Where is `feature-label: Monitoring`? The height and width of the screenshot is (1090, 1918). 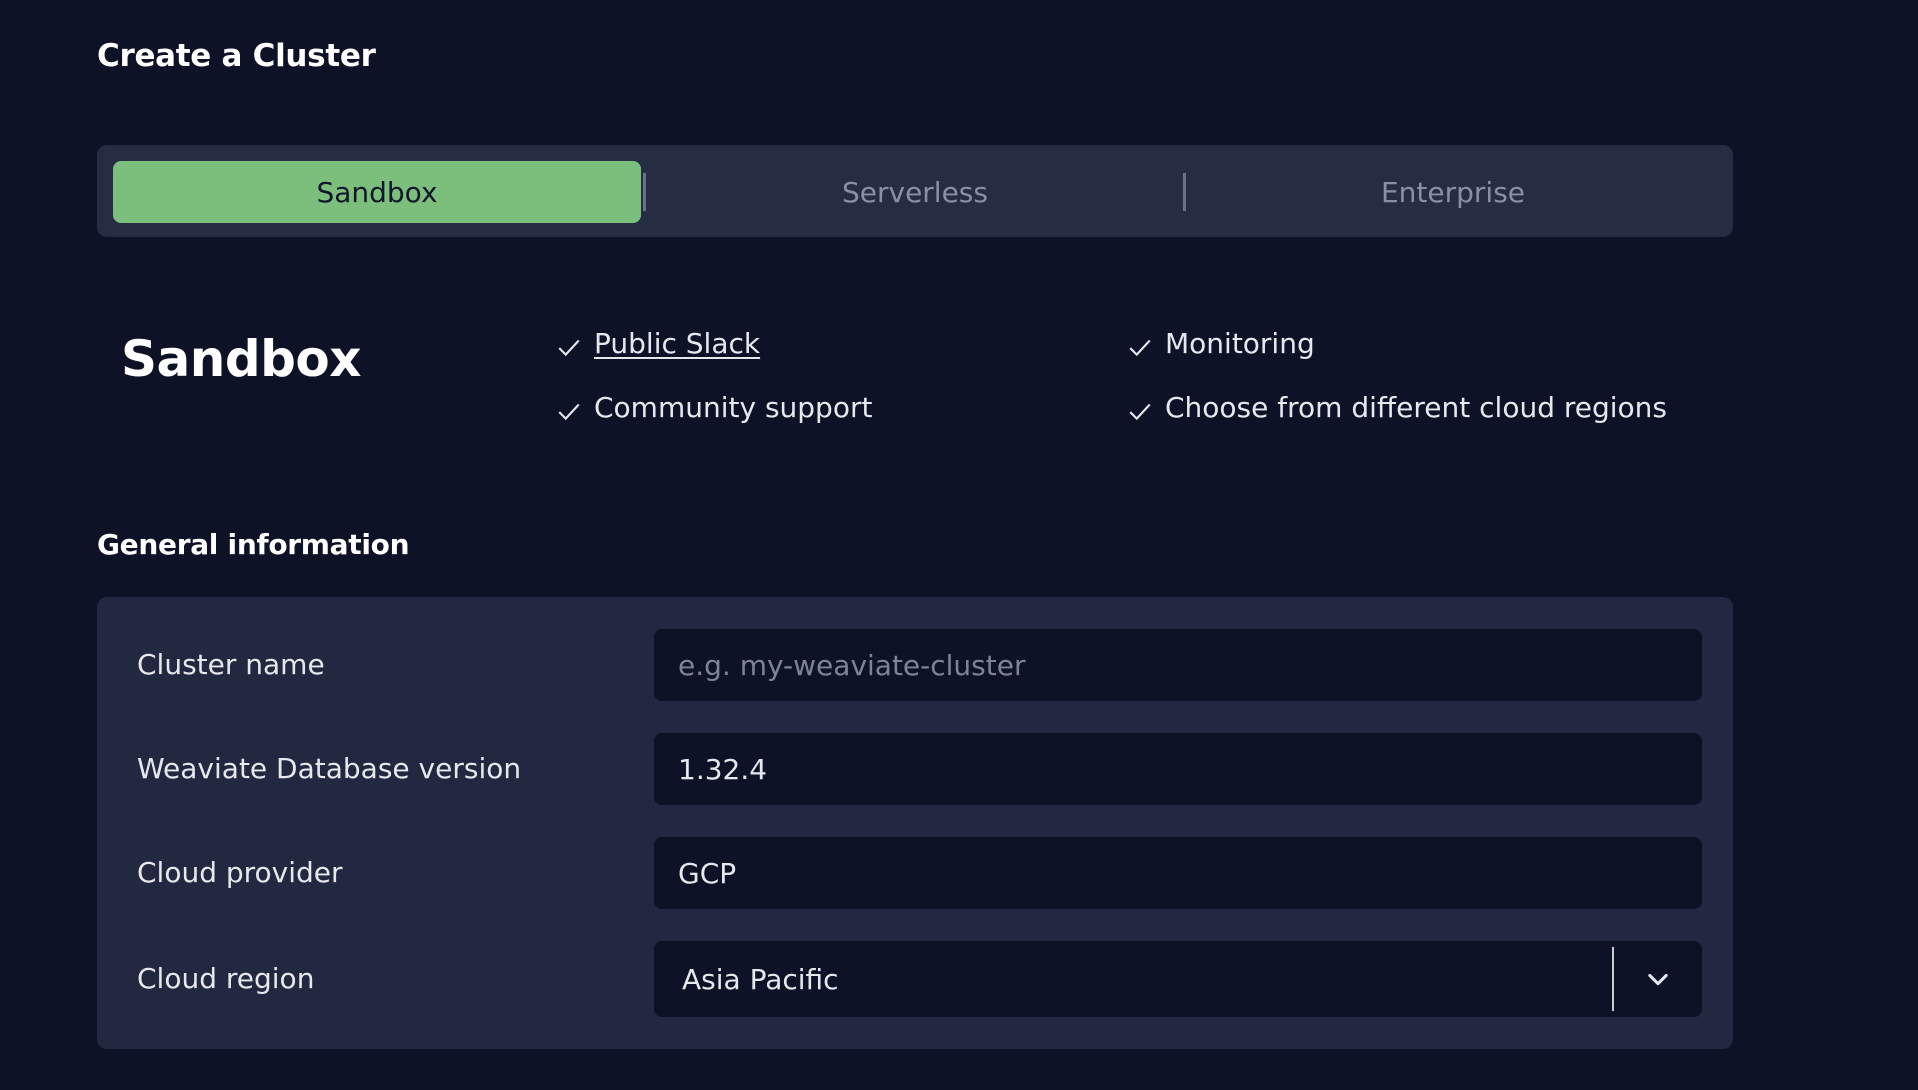
feature-label: Monitoring is located at coordinates (1240, 343).